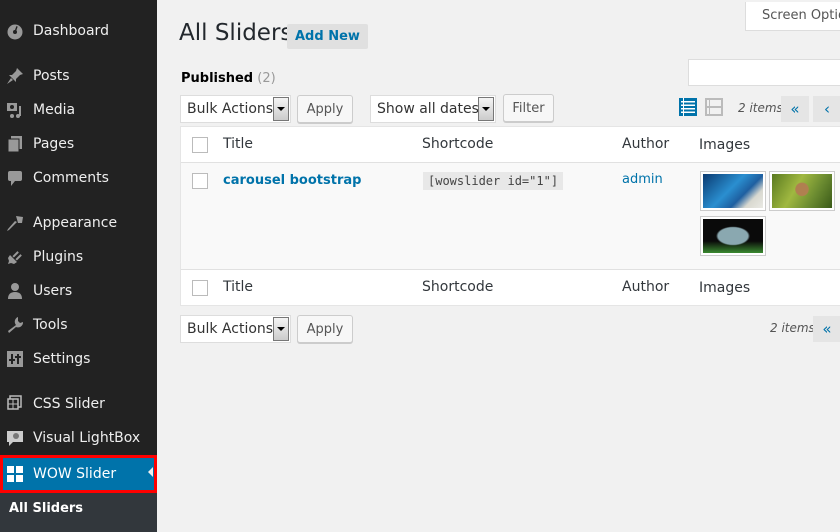 This screenshot has width=840, height=532. What do you see at coordinates (826, 329) in the screenshot?
I see `first-page-button-bottom: «` at bounding box center [826, 329].